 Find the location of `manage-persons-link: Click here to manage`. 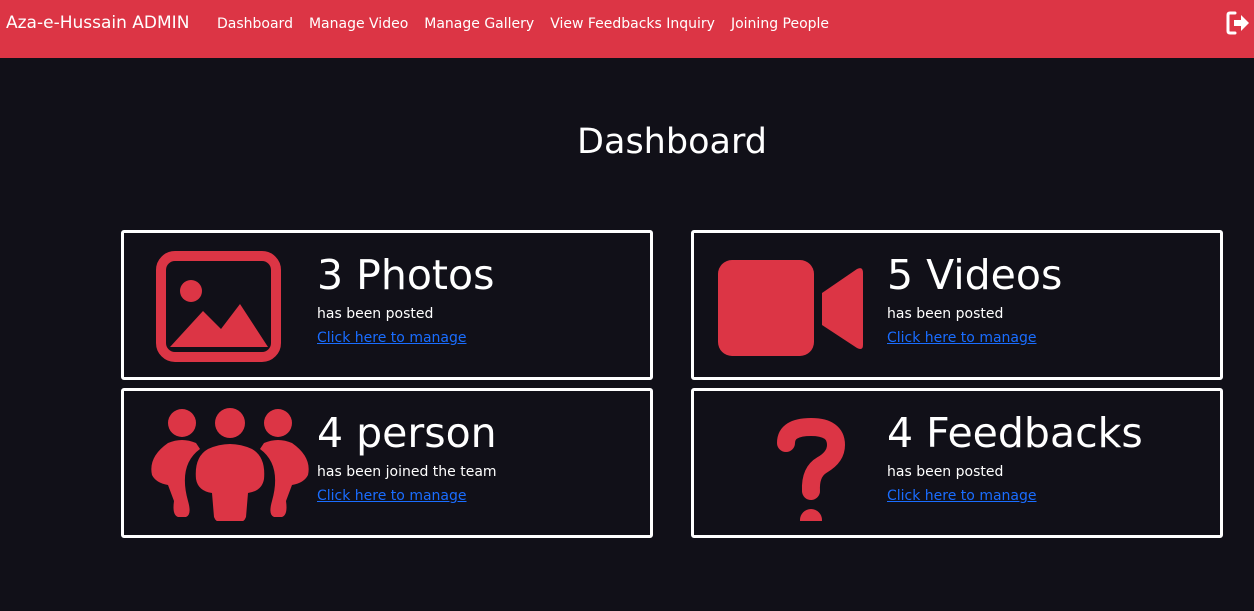

manage-persons-link: Click here to manage is located at coordinates (391, 496).